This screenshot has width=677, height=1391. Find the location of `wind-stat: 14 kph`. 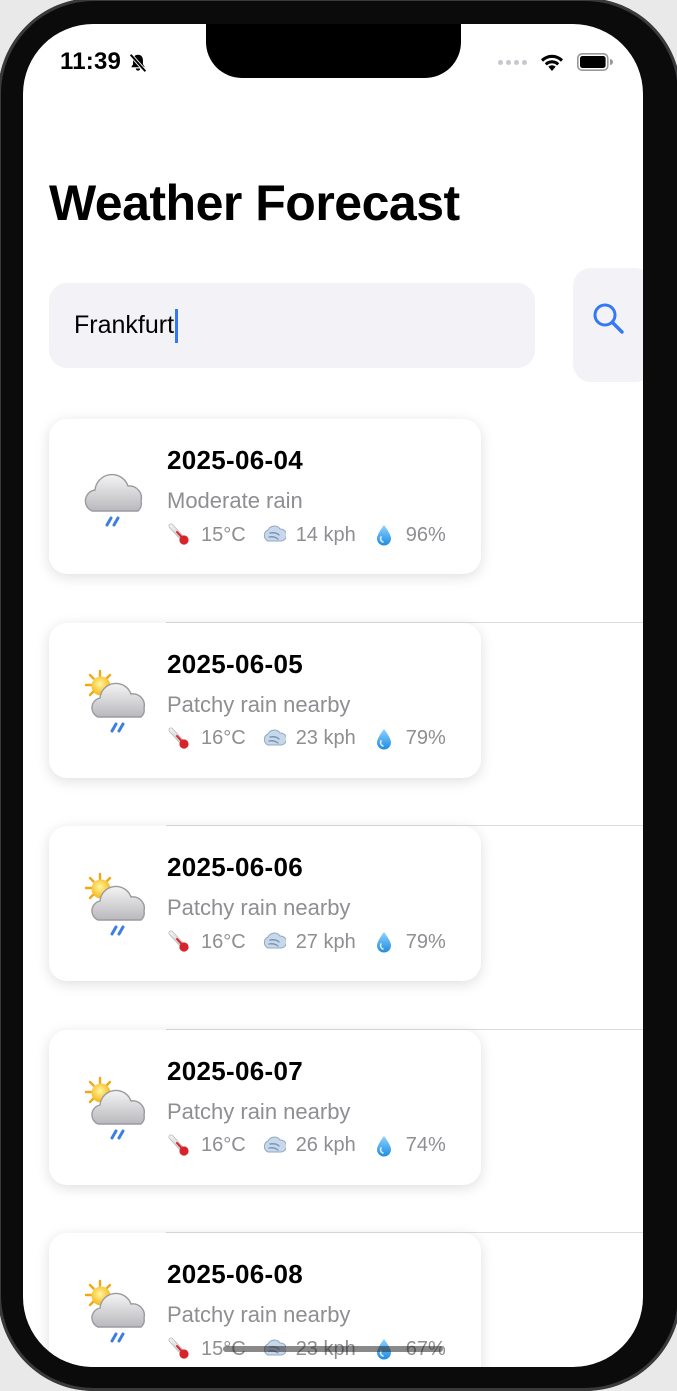

wind-stat: 14 kph is located at coordinates (309, 535).